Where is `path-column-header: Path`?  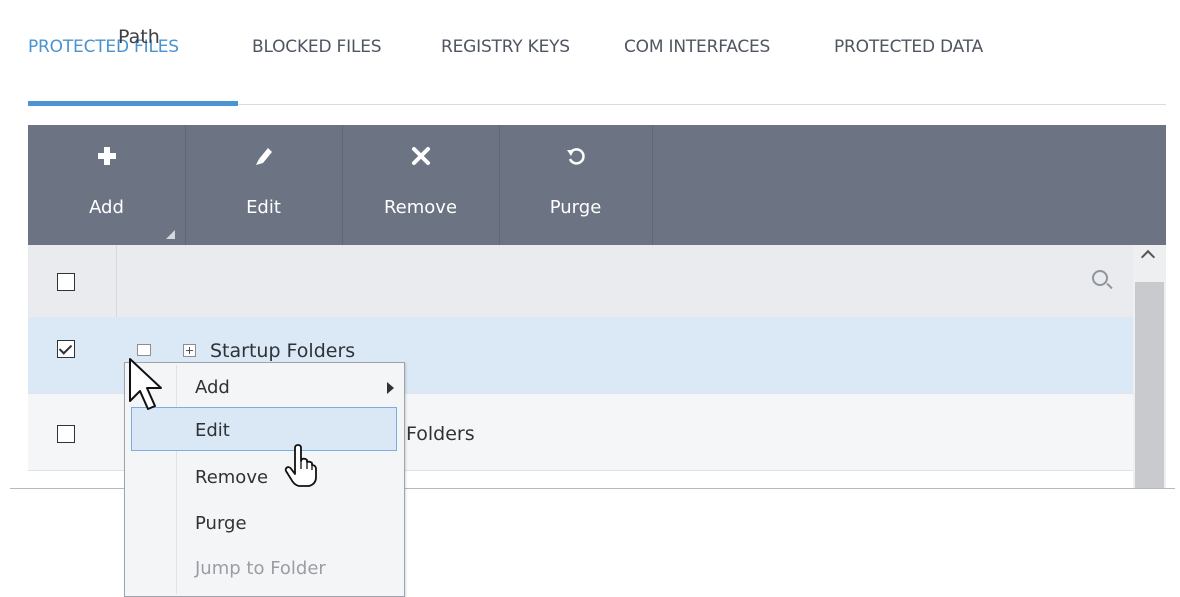
path-column-header: Path is located at coordinates (139, 37).